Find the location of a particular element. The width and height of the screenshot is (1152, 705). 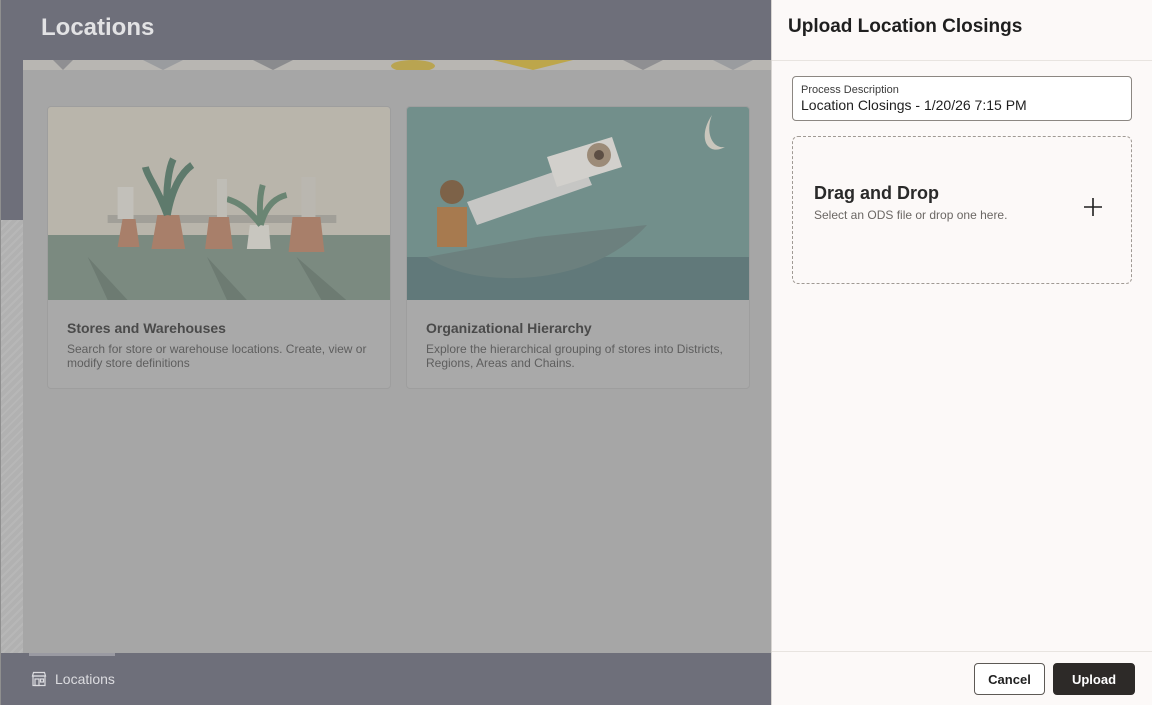

nav-item-label: Locations is located at coordinates (85, 679).